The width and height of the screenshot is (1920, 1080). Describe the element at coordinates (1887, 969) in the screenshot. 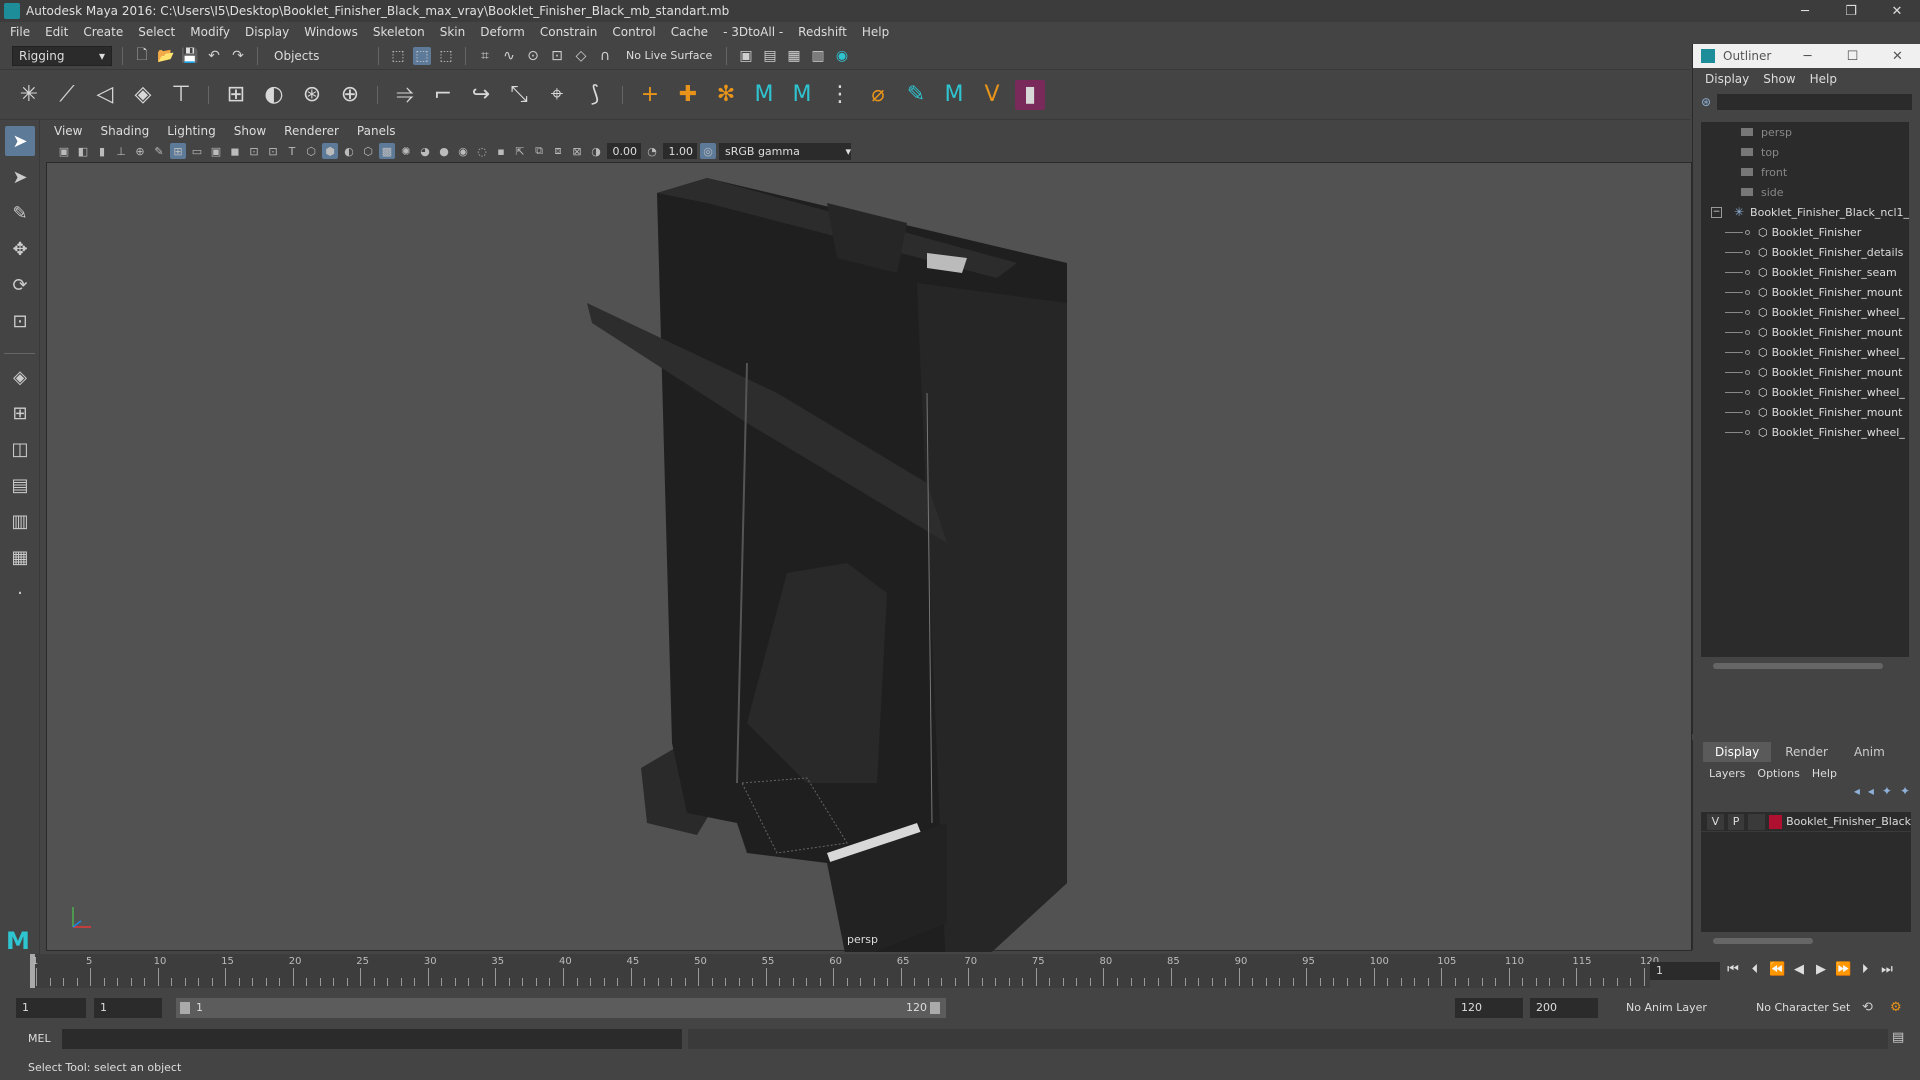

I see `go-to-end-icon: ⏭` at that location.